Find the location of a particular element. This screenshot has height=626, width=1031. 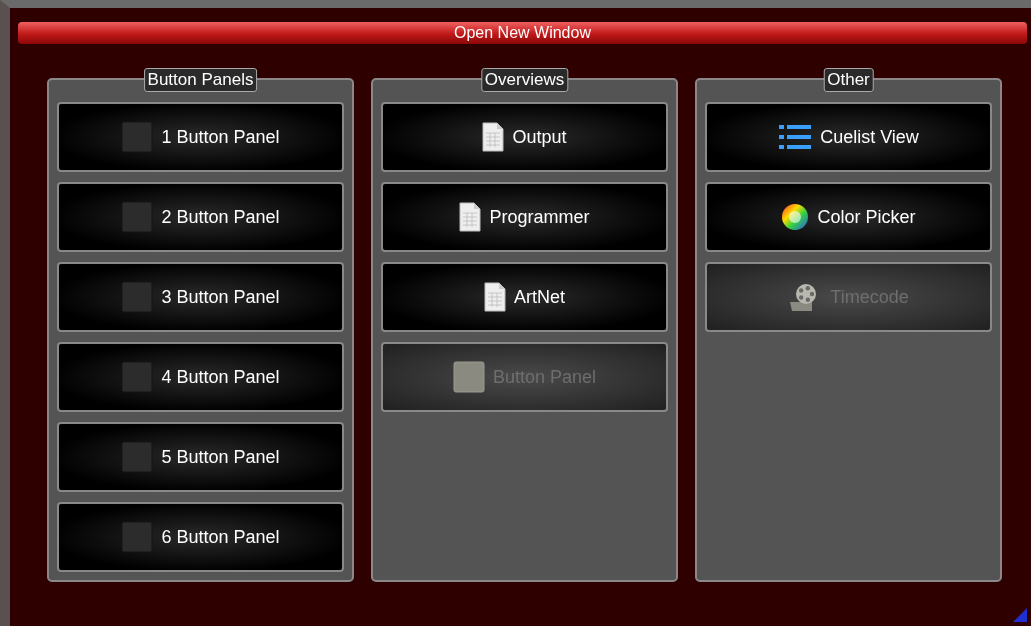

window-button: Output is located at coordinates (524, 137).